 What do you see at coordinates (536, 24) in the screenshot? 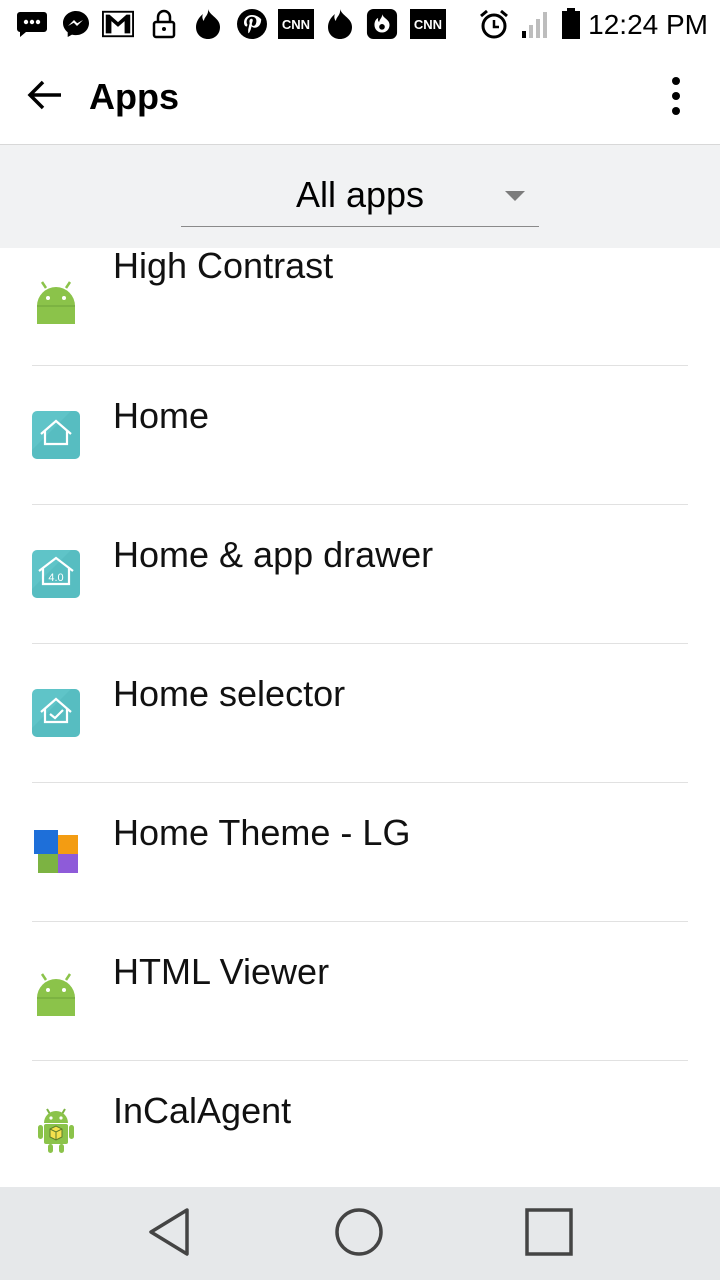
I see `signal-icon` at bounding box center [536, 24].